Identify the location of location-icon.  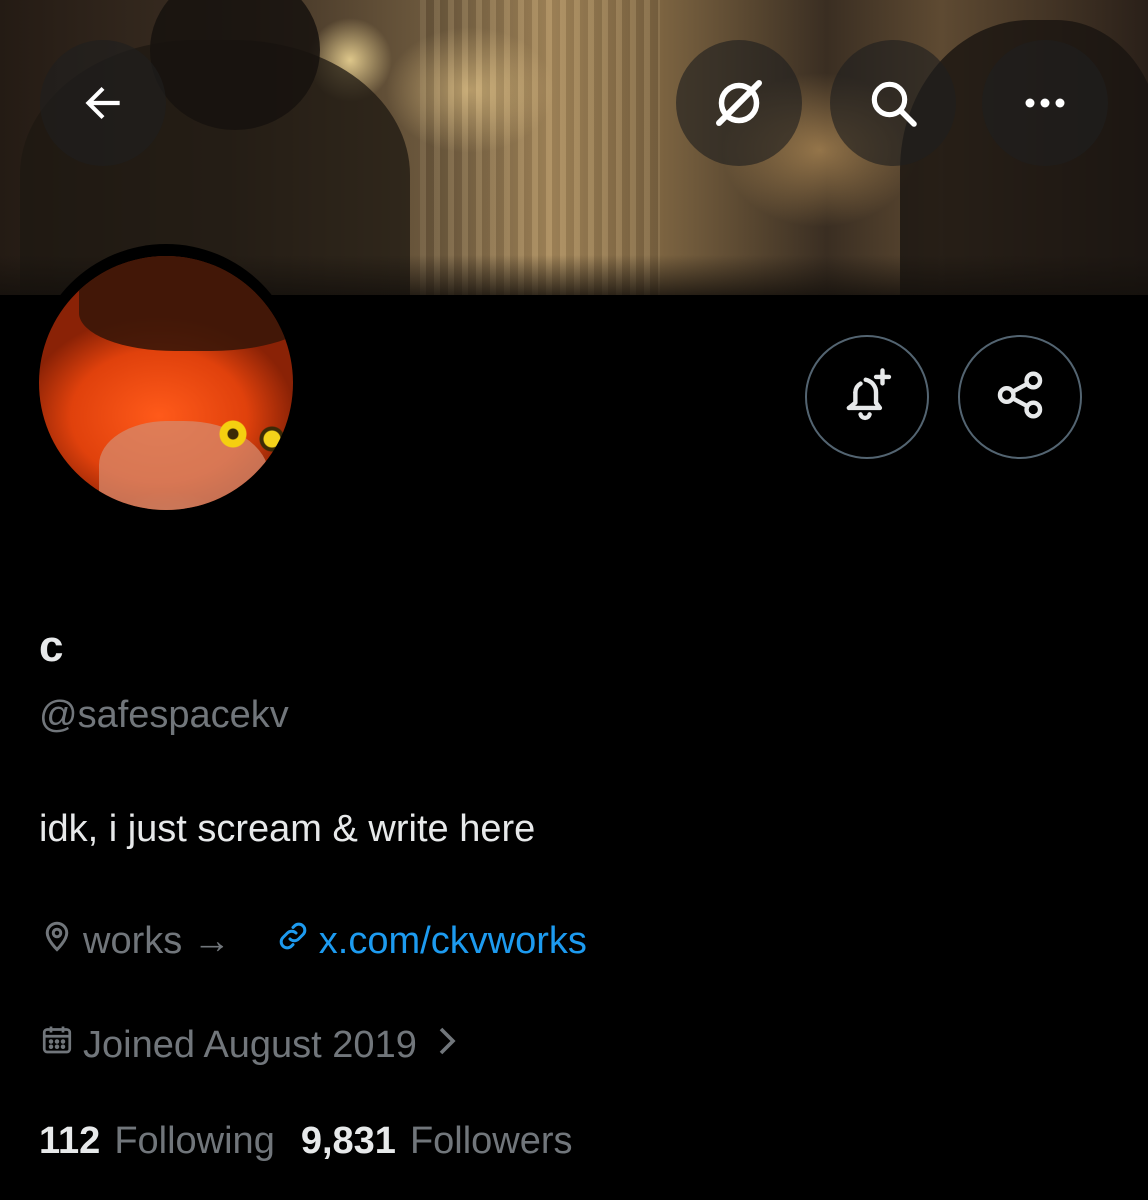
(61, 941).